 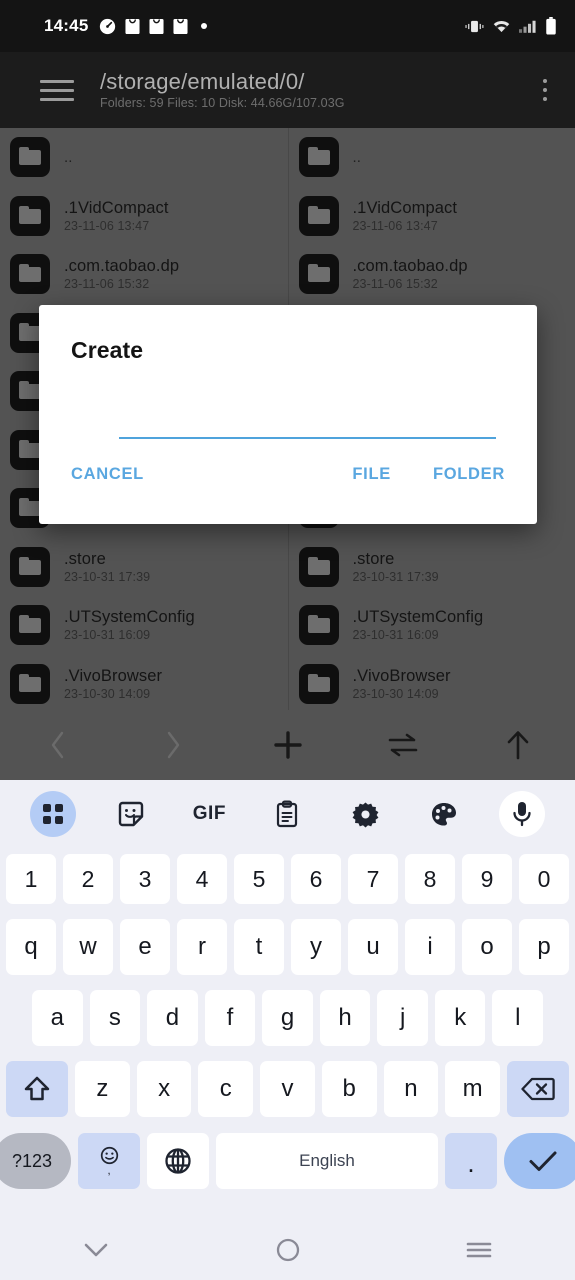 I want to click on key-k: k, so click(x=460, y=1018).